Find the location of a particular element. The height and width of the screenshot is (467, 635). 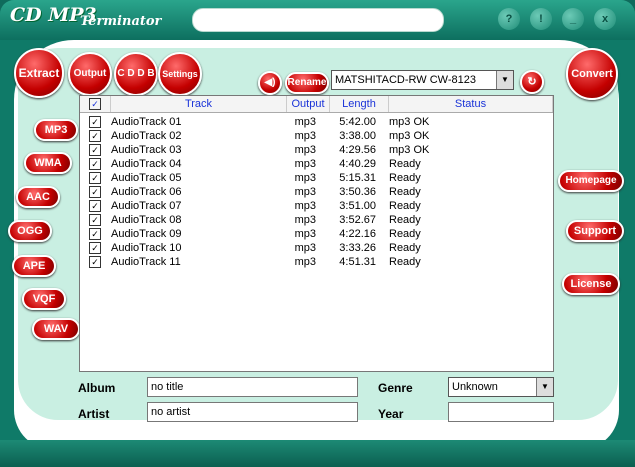

check-all-checkbox: ✓ is located at coordinates (95, 104).